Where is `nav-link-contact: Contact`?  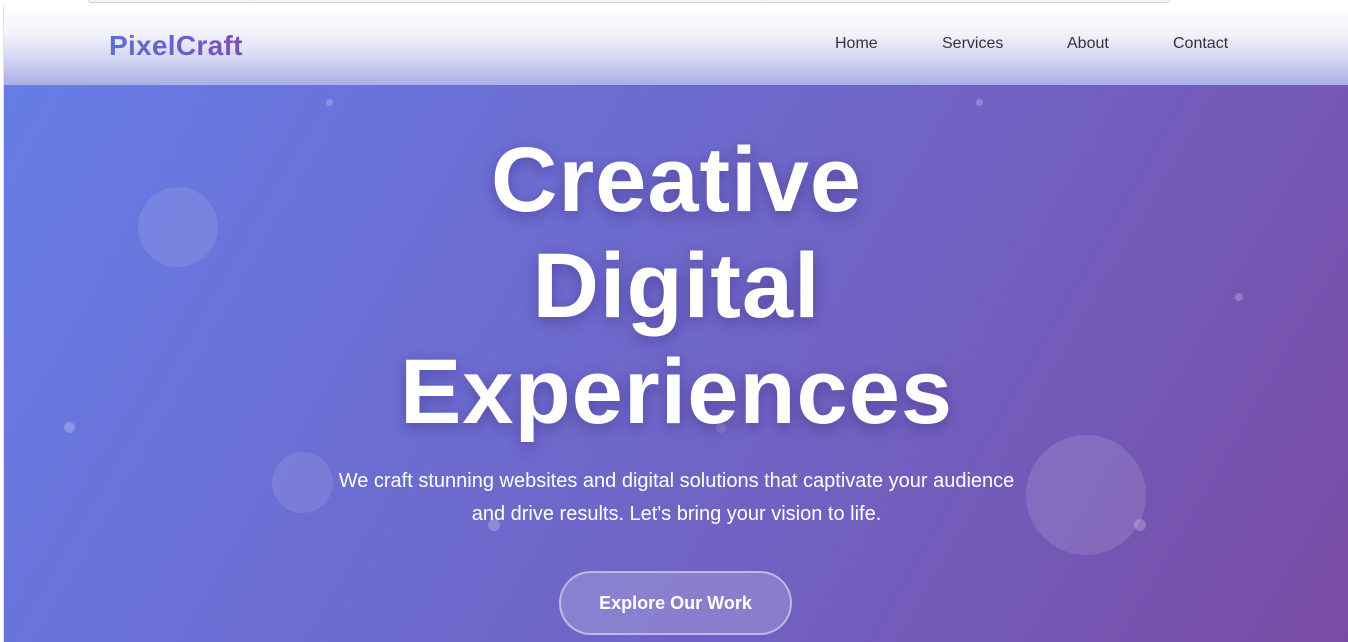 nav-link-contact: Contact is located at coordinates (1200, 44).